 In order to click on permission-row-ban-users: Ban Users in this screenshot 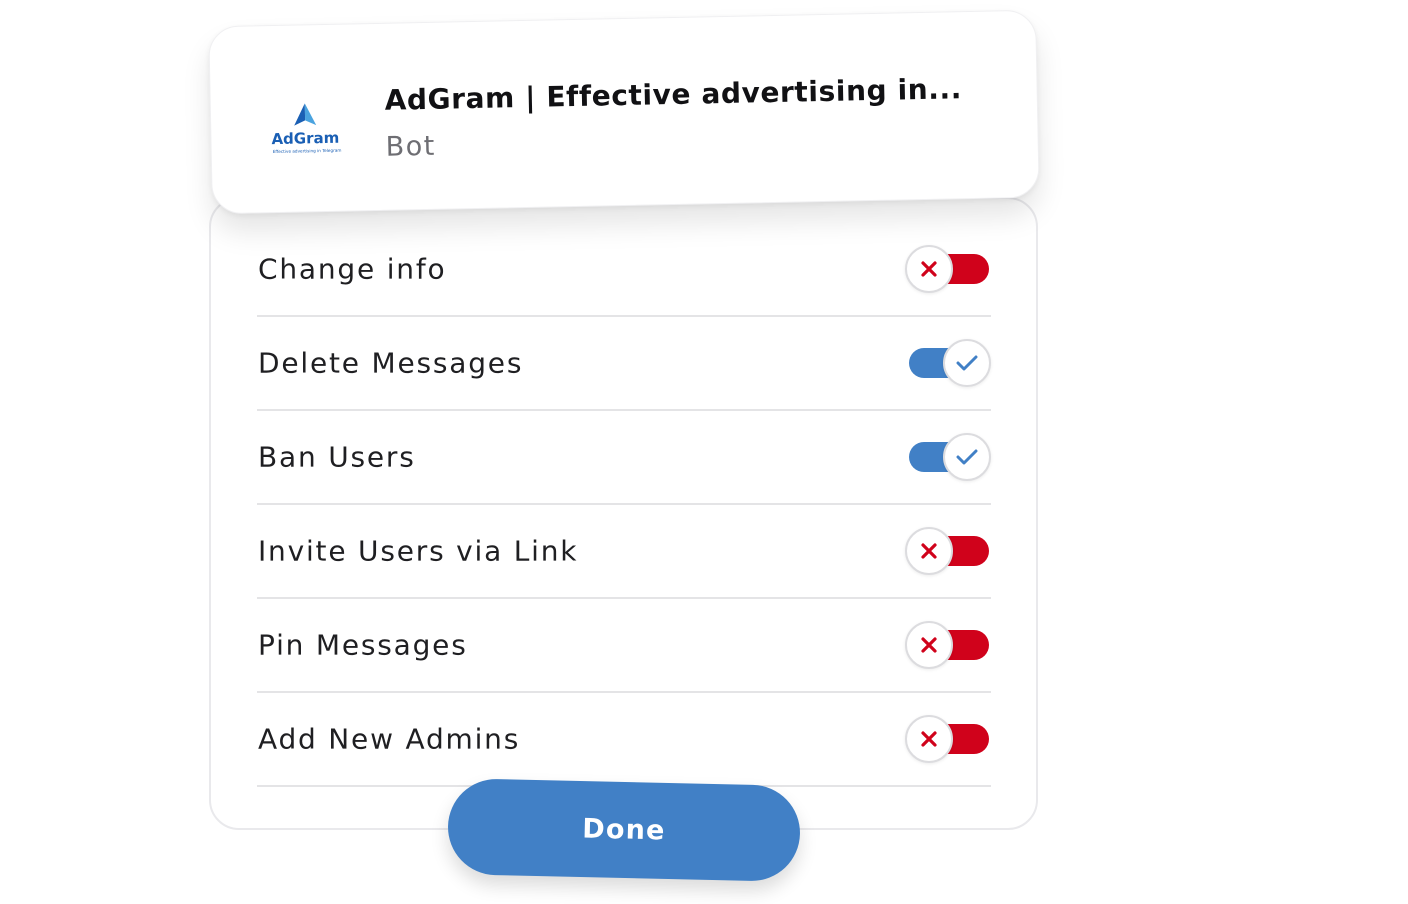, I will do `click(624, 458)`.